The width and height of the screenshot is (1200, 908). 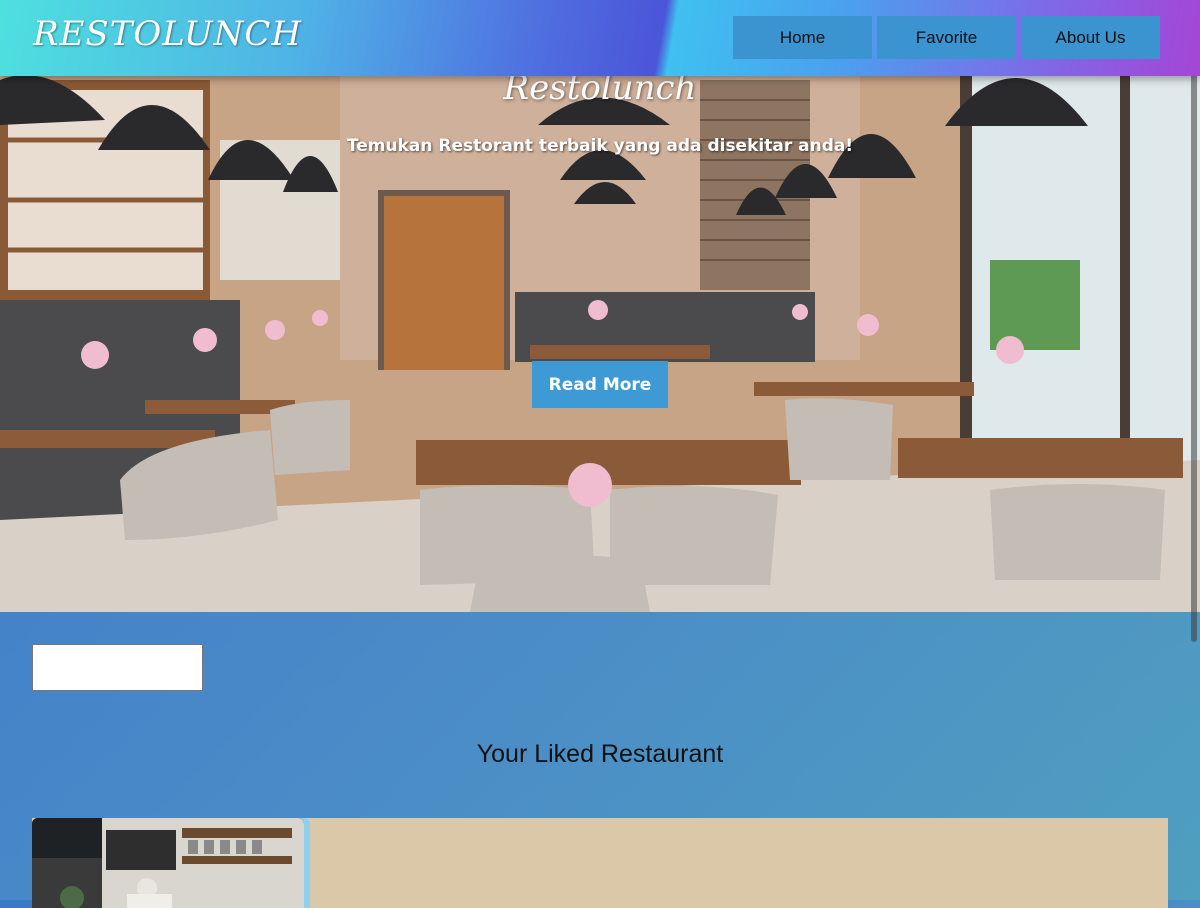 I want to click on restaurant-card, so click(x=600, y=863).